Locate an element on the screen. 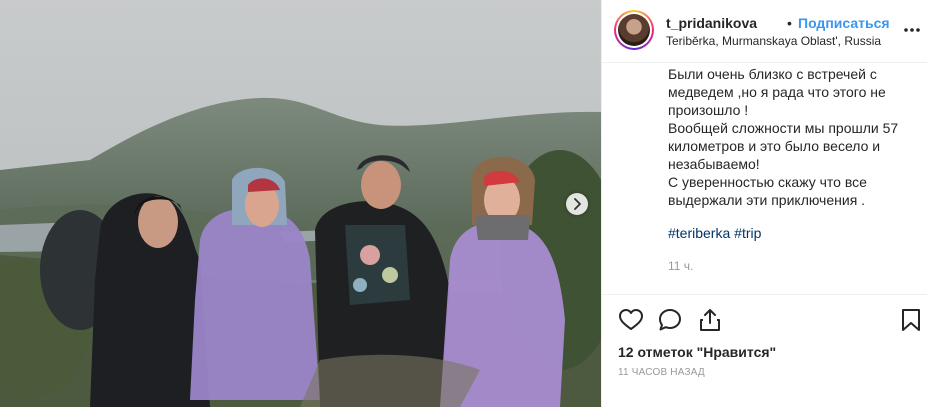  chevron-right-icon is located at coordinates (577, 204).